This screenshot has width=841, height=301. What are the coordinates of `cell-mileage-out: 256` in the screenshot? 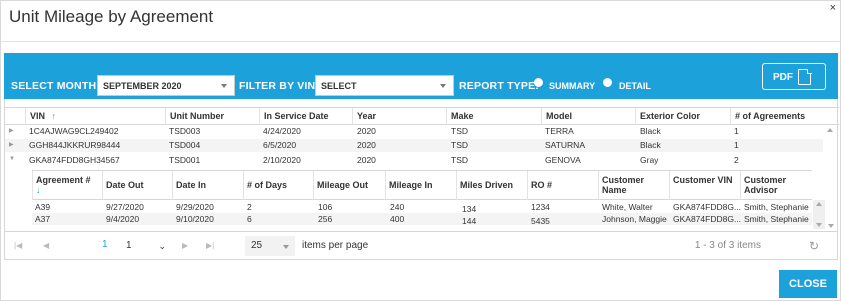 It's located at (325, 219).